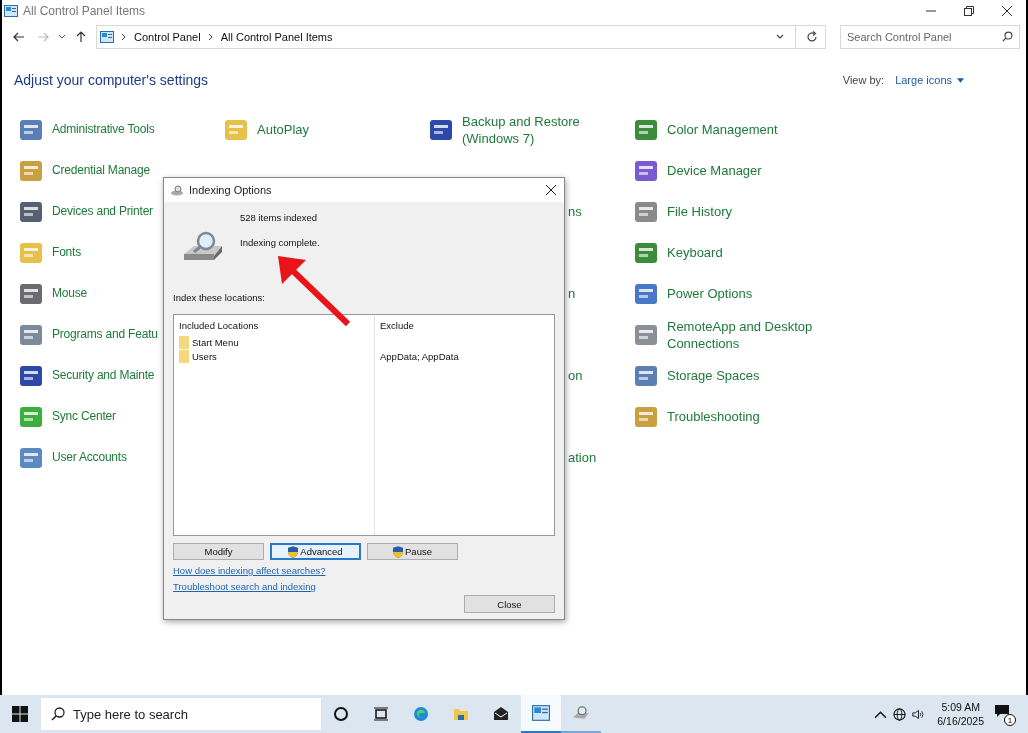  I want to click on settings-link: n, so click(572, 293).